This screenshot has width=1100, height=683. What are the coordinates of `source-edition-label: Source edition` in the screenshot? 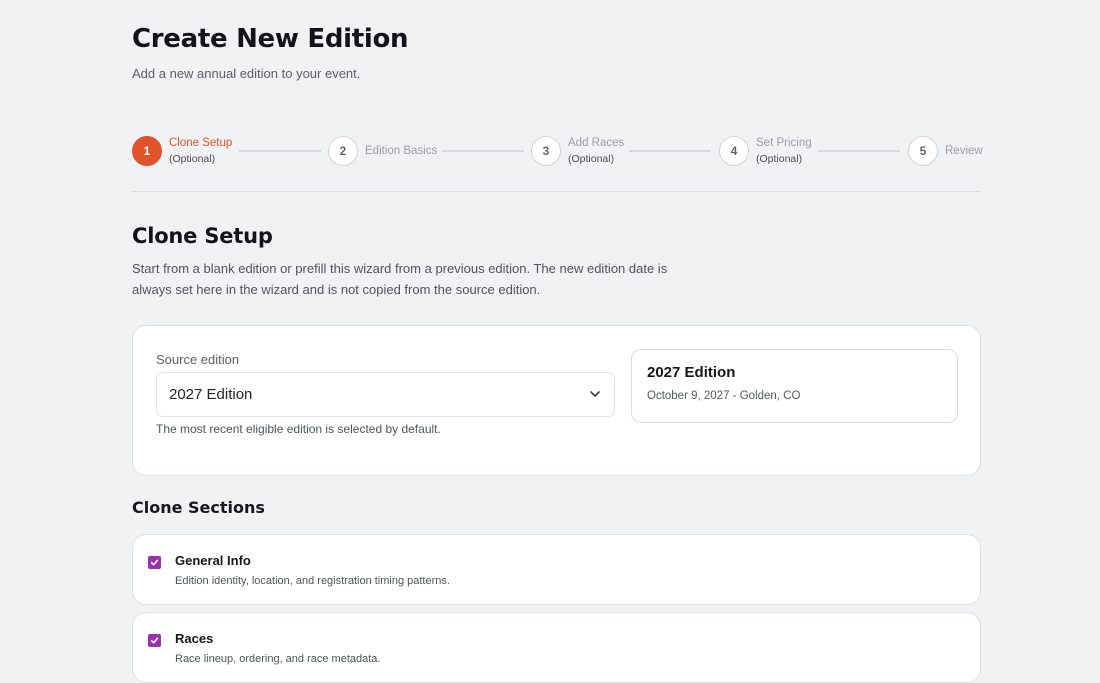 It's located at (198, 359).